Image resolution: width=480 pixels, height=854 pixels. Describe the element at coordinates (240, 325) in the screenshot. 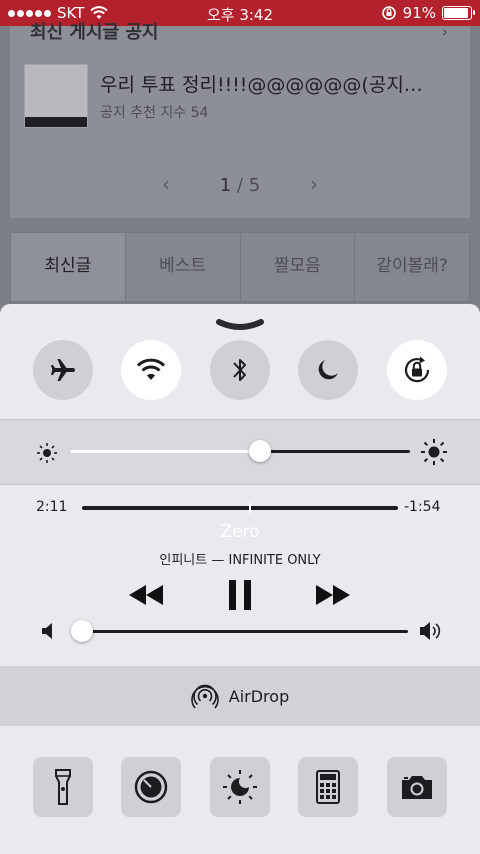

I see `grabber-chevron-icon` at that location.